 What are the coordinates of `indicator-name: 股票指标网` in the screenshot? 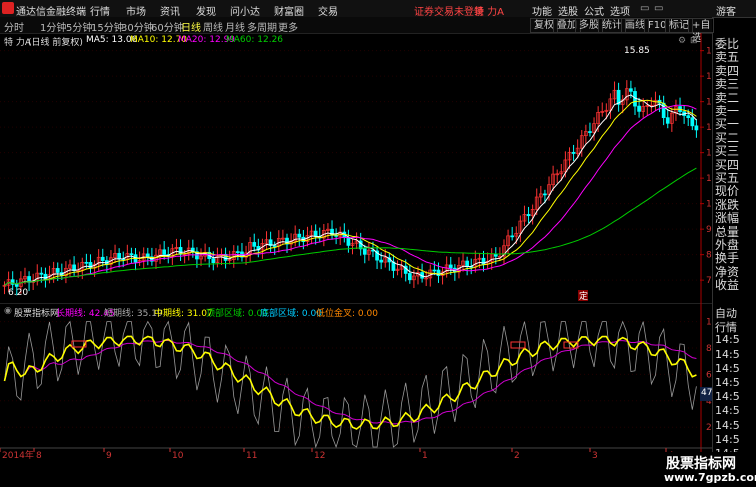 It's located at (36, 312).